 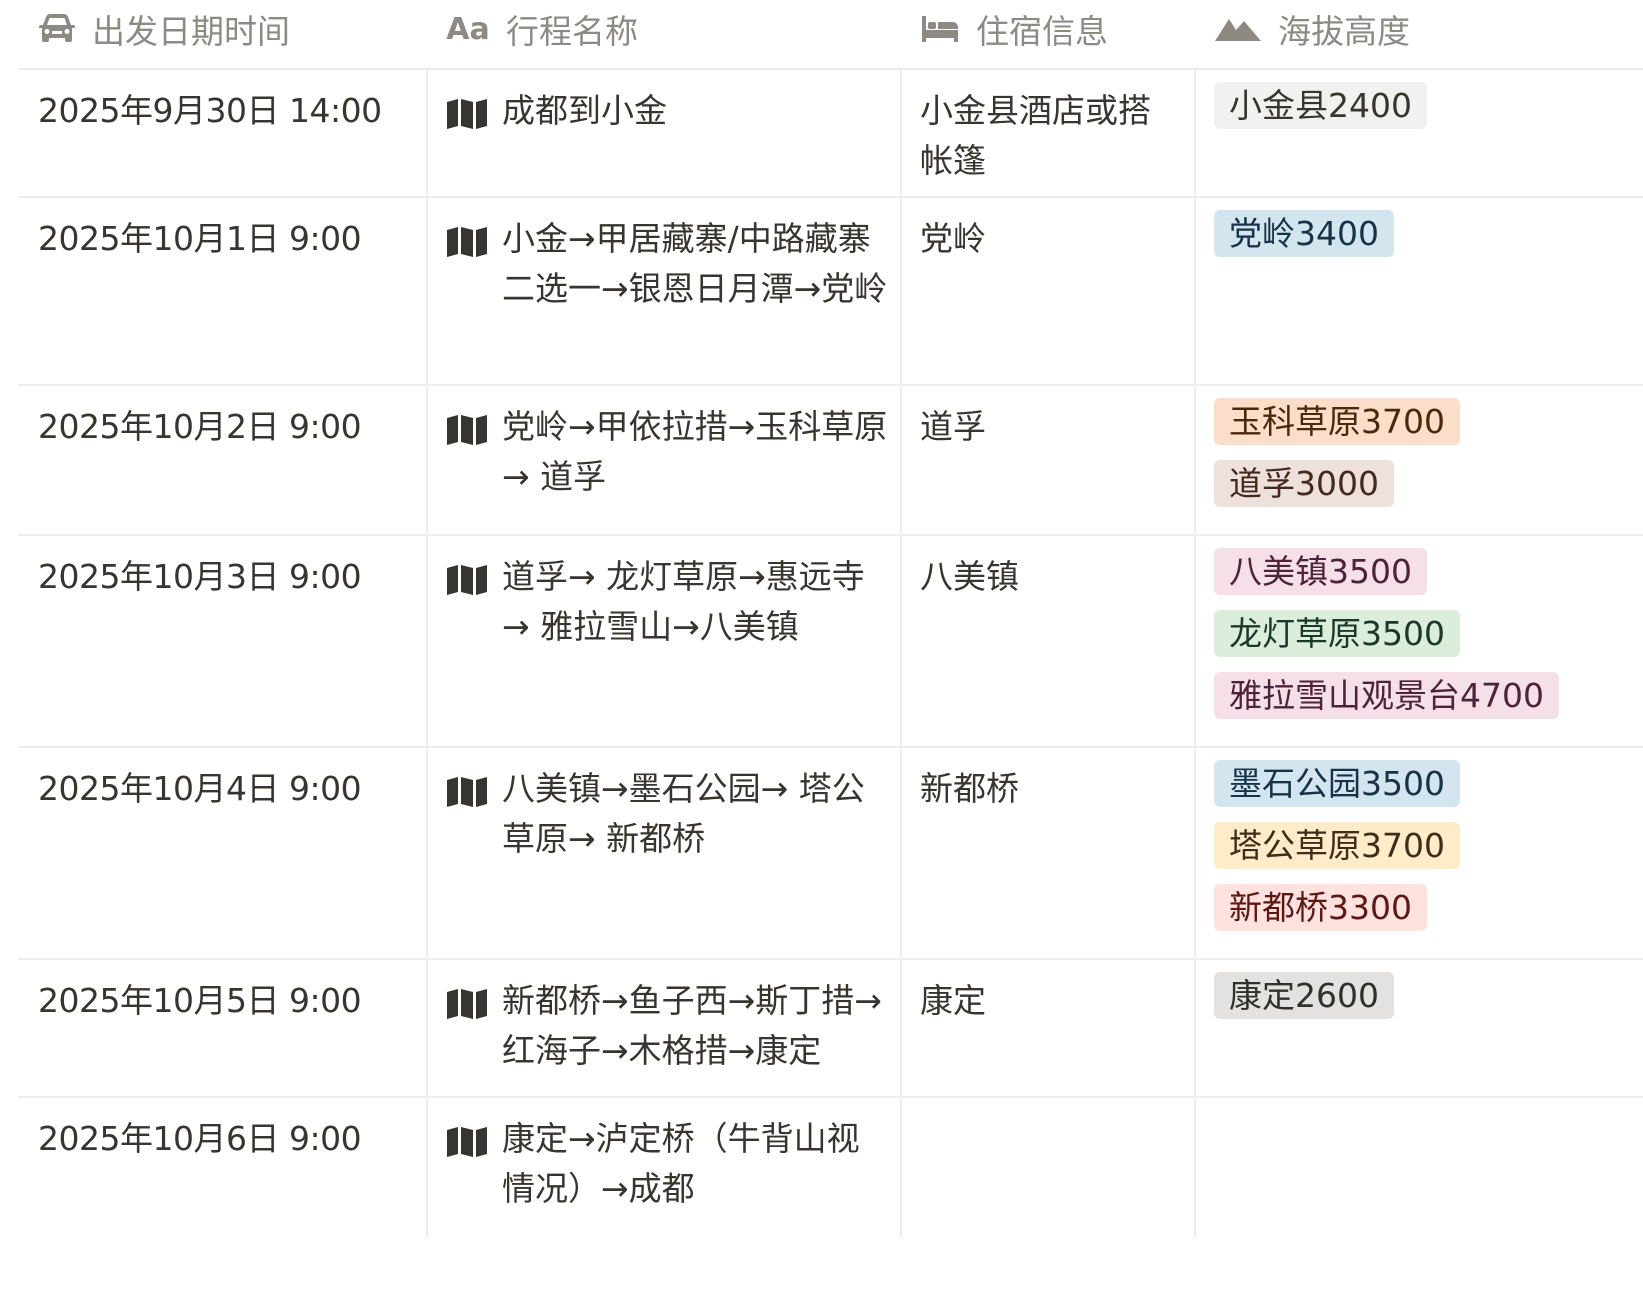 I want to click on route-name: 道孚→ 龙灯草原→惠远寺→ 雅拉雪山→八美镇, so click(x=696, y=649).